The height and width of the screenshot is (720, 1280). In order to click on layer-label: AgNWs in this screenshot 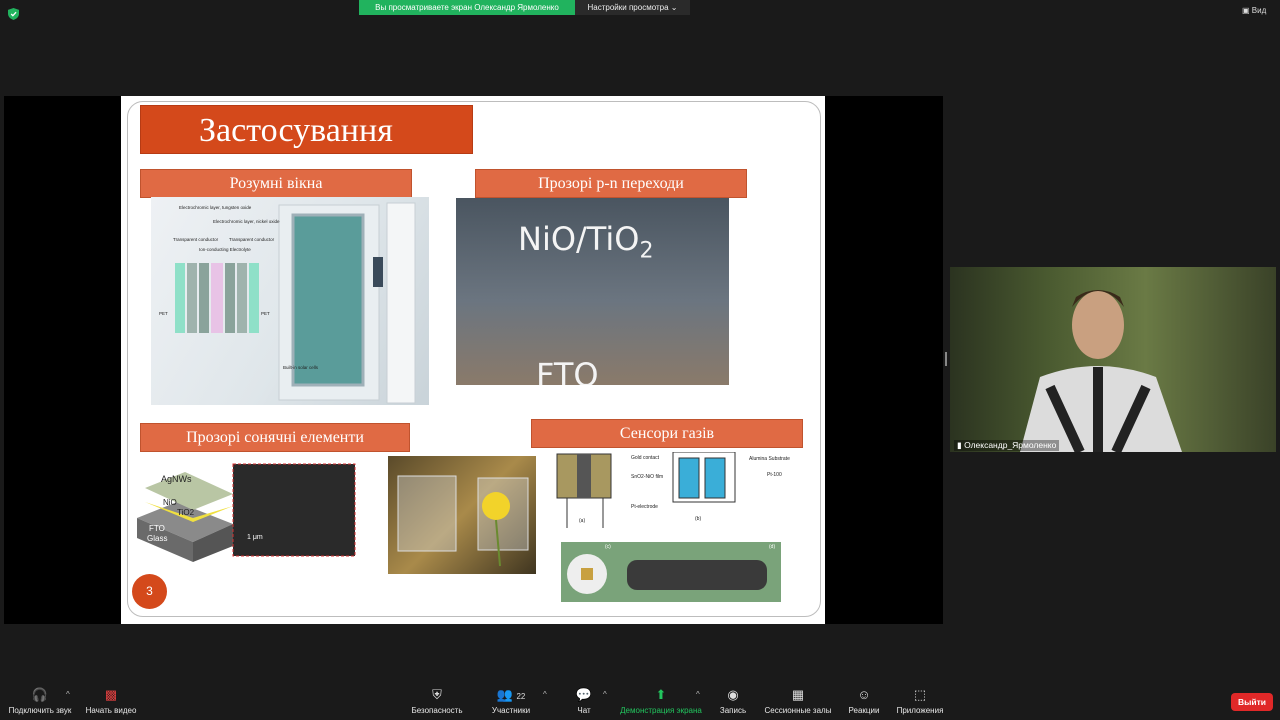, I will do `click(176, 479)`.